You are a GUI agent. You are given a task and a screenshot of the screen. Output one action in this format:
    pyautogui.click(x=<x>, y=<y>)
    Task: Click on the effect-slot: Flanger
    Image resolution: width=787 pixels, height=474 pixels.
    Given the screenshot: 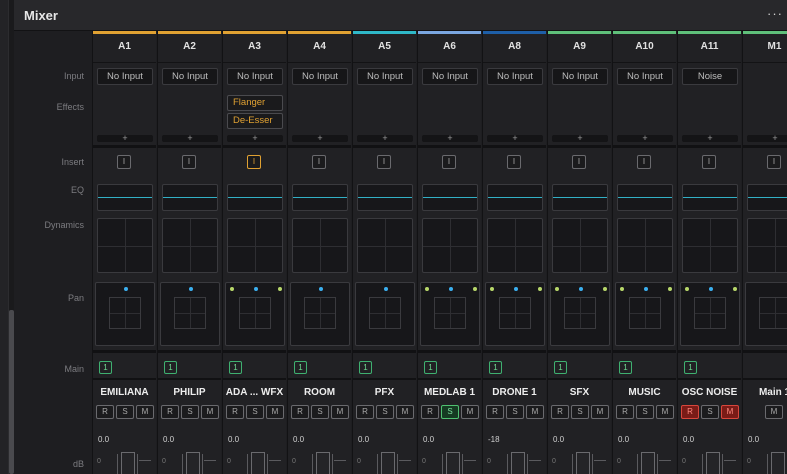 What is the action you would take?
    pyautogui.click(x=255, y=103)
    